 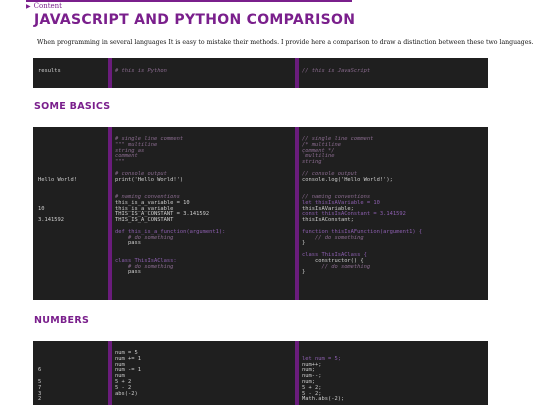 I want to click on javascript-code-line: Math.abs(-2);, so click(x=323, y=399).